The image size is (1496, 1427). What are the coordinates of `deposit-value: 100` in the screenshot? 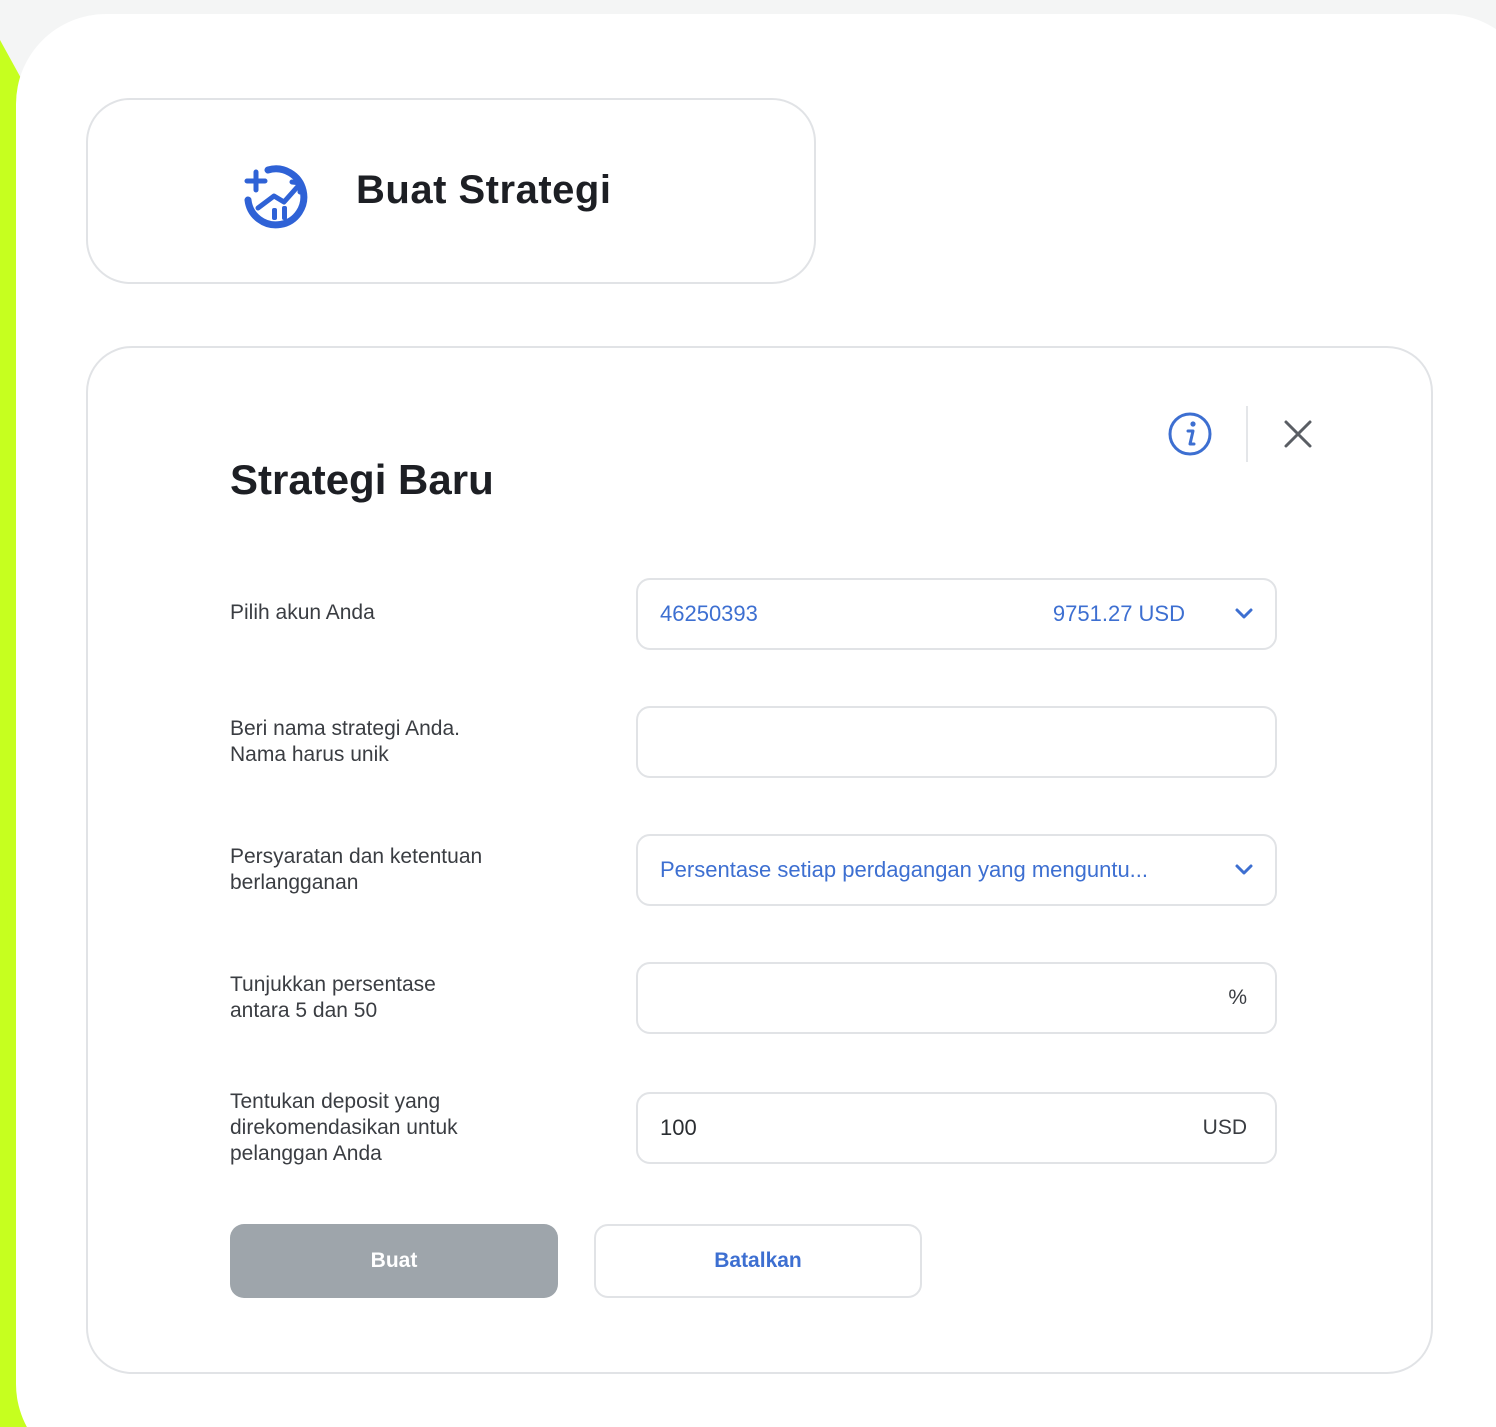 It's located at (678, 1128).